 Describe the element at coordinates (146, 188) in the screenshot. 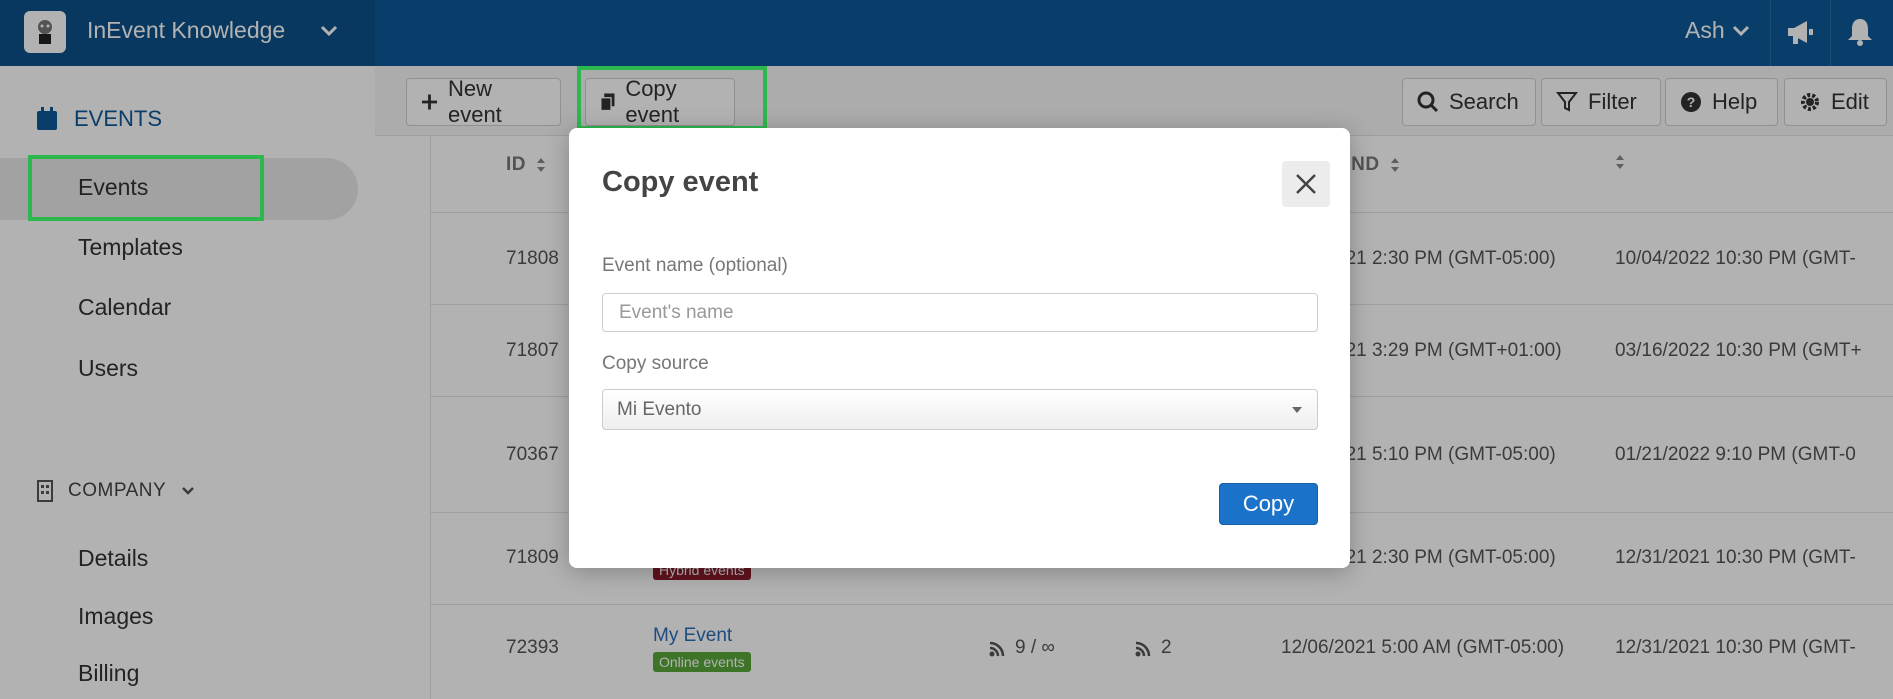

I see `highlight-events-item` at that location.